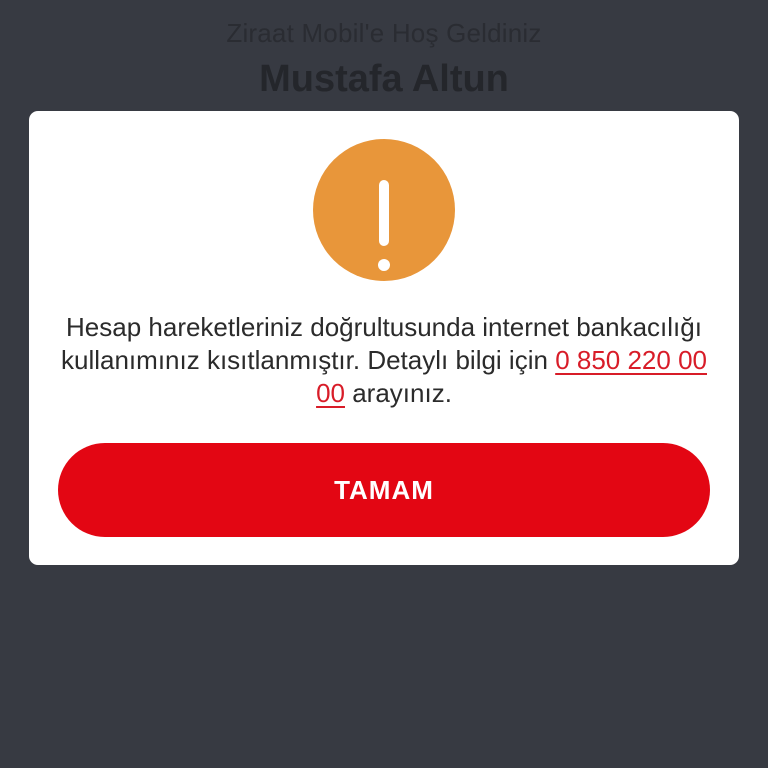 This screenshot has height=768, width=768. I want to click on exclamation-icon-glyph, so click(384, 225).